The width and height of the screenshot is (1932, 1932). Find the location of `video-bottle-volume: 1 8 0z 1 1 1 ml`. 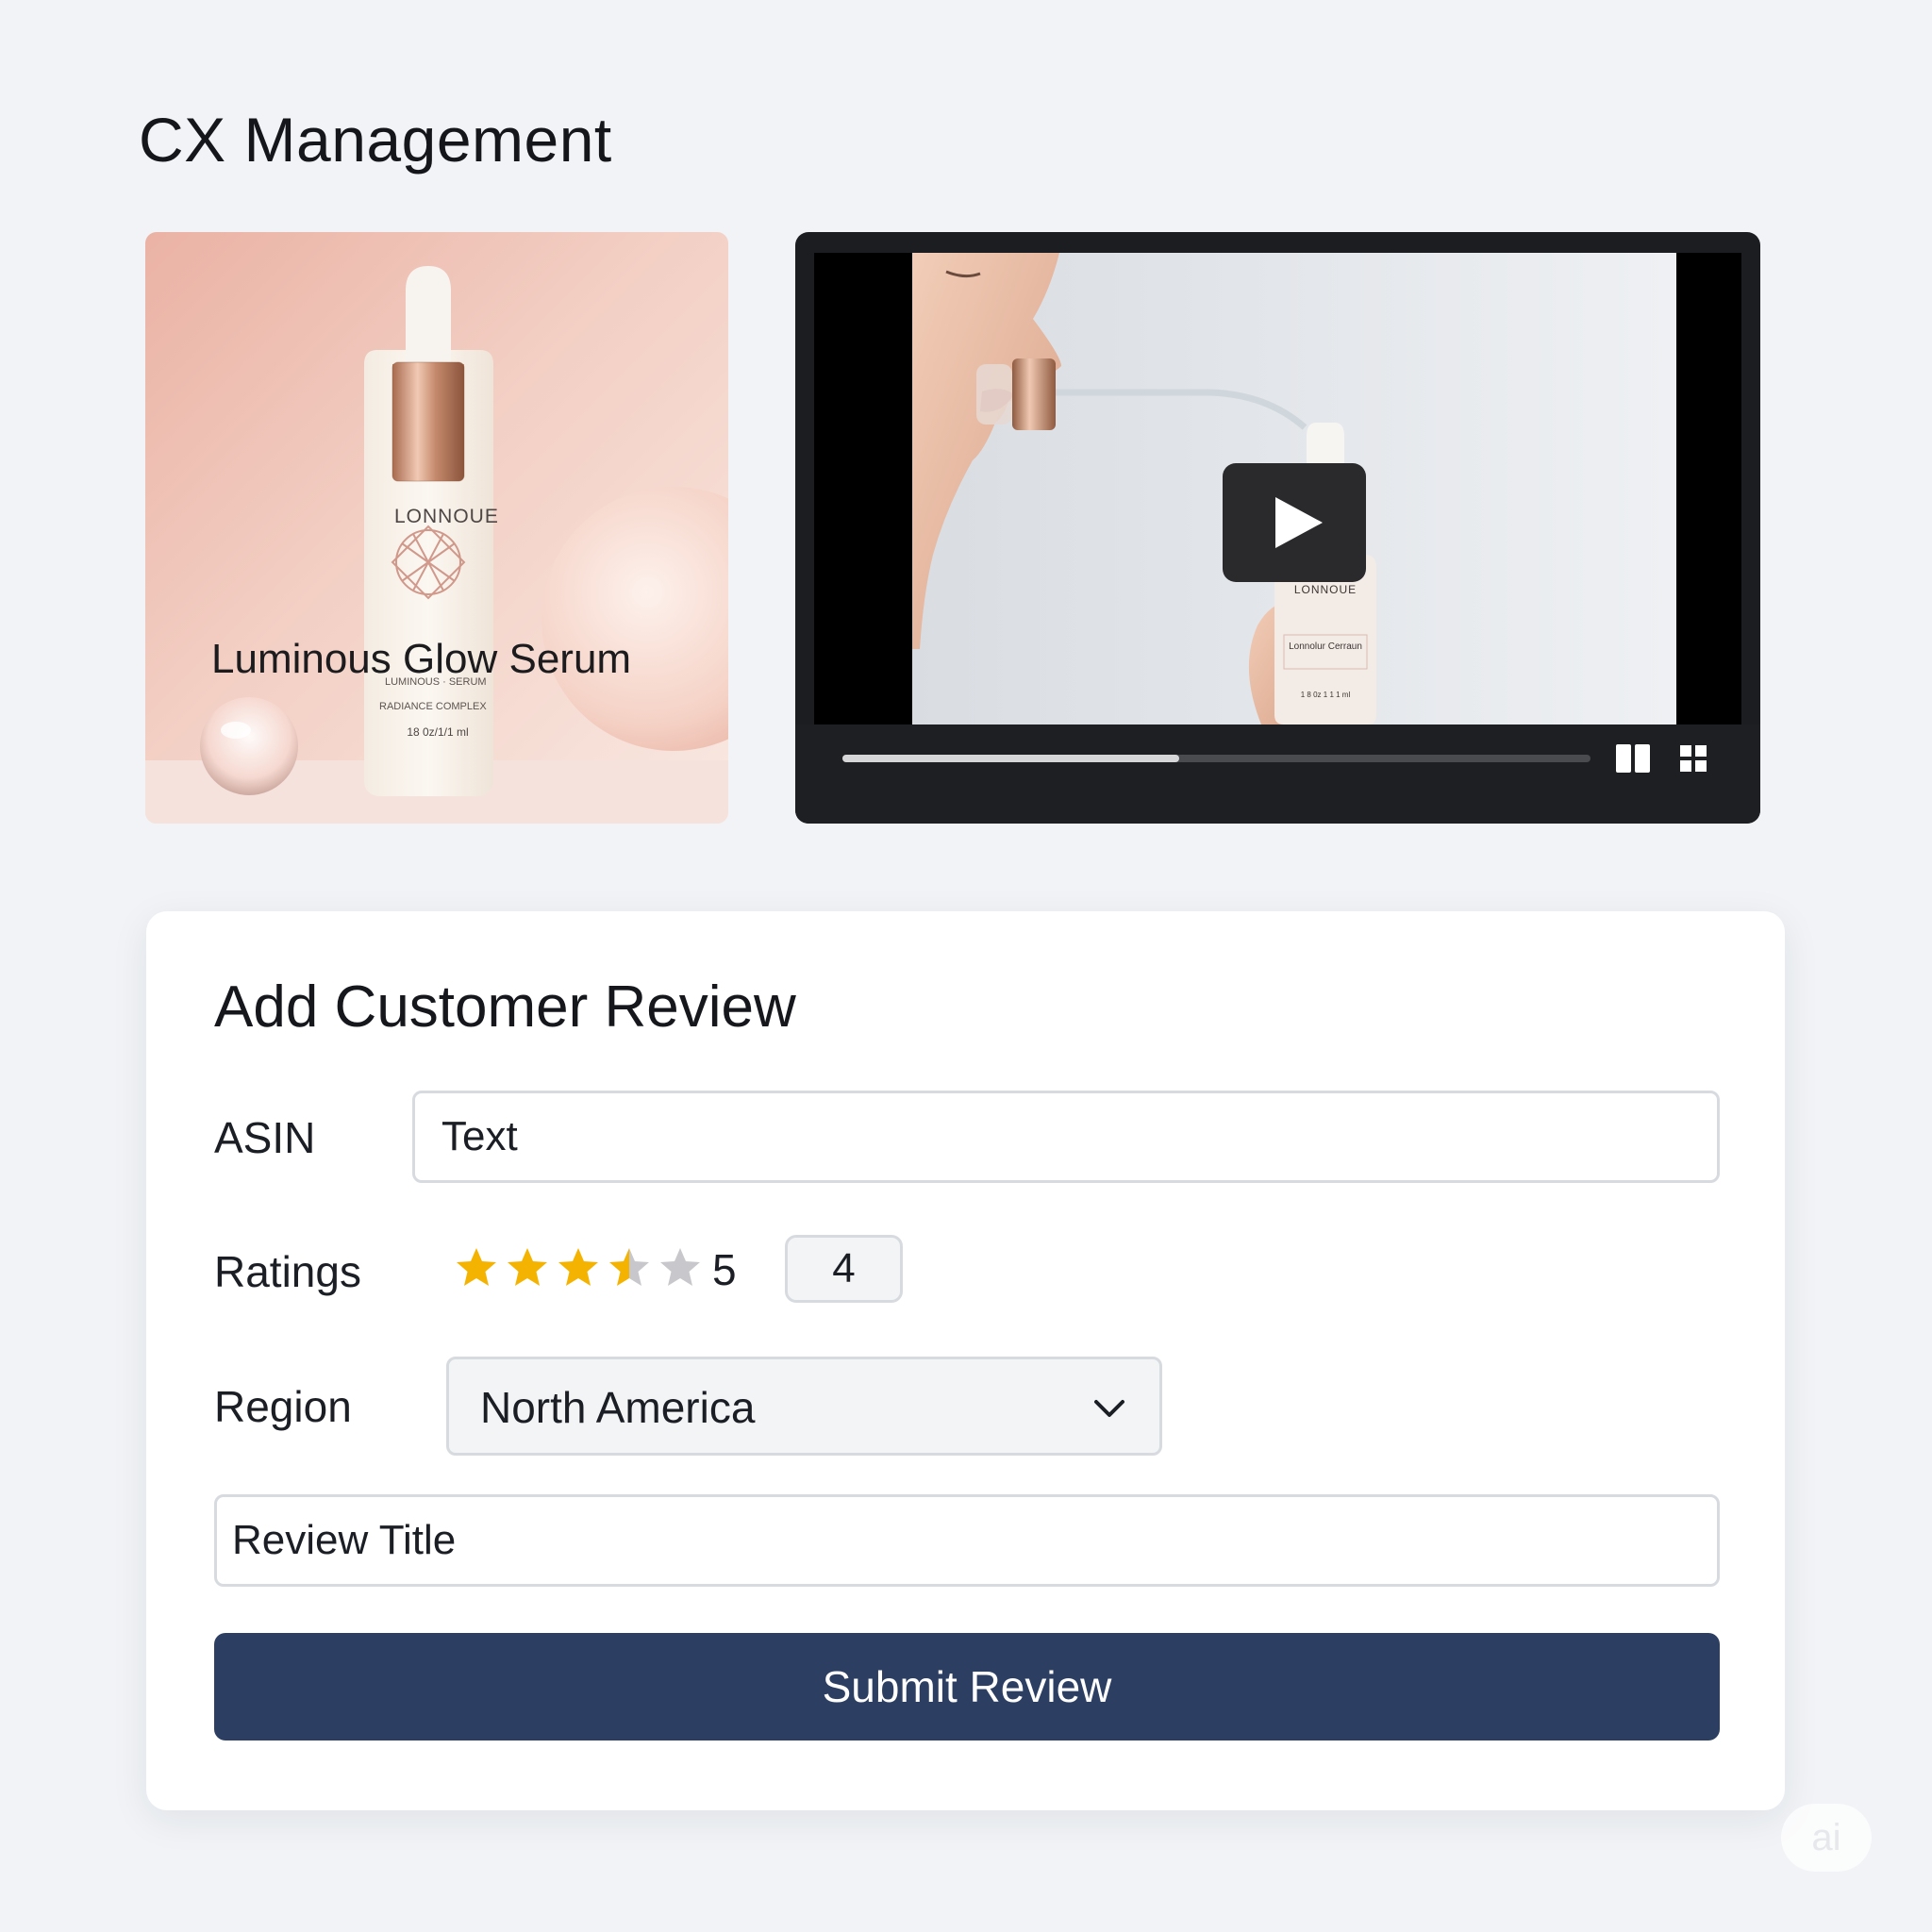

video-bottle-volume: 1 8 0z 1 1 1 ml is located at coordinates (1326, 695).